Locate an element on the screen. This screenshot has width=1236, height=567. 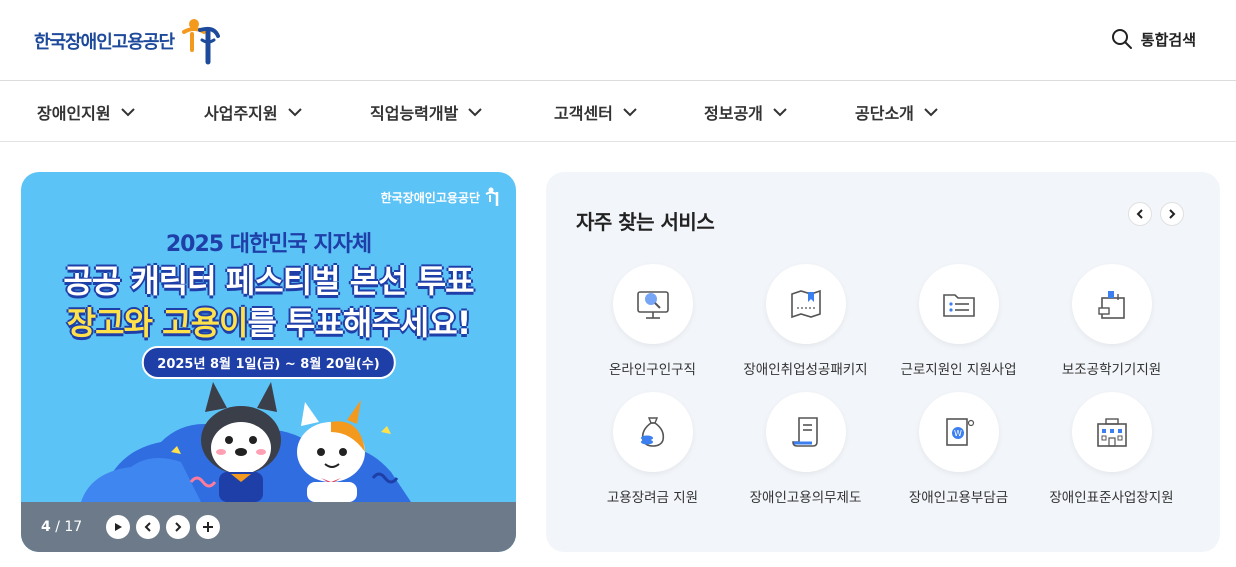
nav-item-employer-support: 사업주지원 is located at coordinates (253, 112).